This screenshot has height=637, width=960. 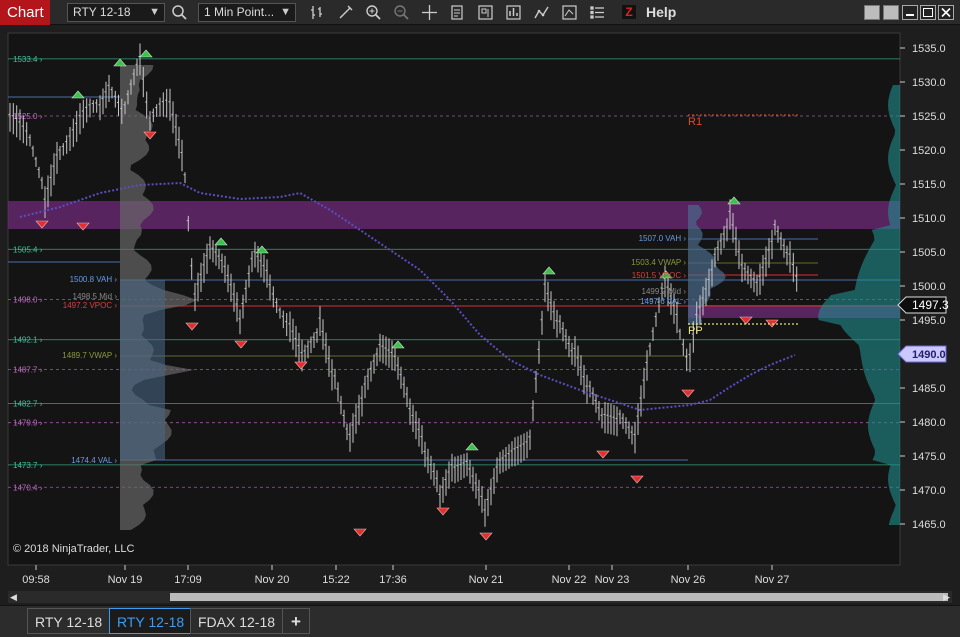 What do you see at coordinates (28, 300) in the screenshot?
I see `level-label: 1498.0 ›` at bounding box center [28, 300].